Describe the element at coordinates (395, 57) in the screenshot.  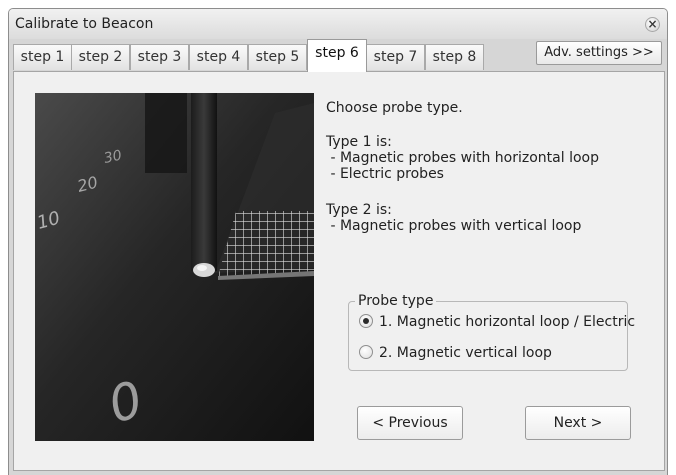
I see `tab-step-7: step 7` at that location.